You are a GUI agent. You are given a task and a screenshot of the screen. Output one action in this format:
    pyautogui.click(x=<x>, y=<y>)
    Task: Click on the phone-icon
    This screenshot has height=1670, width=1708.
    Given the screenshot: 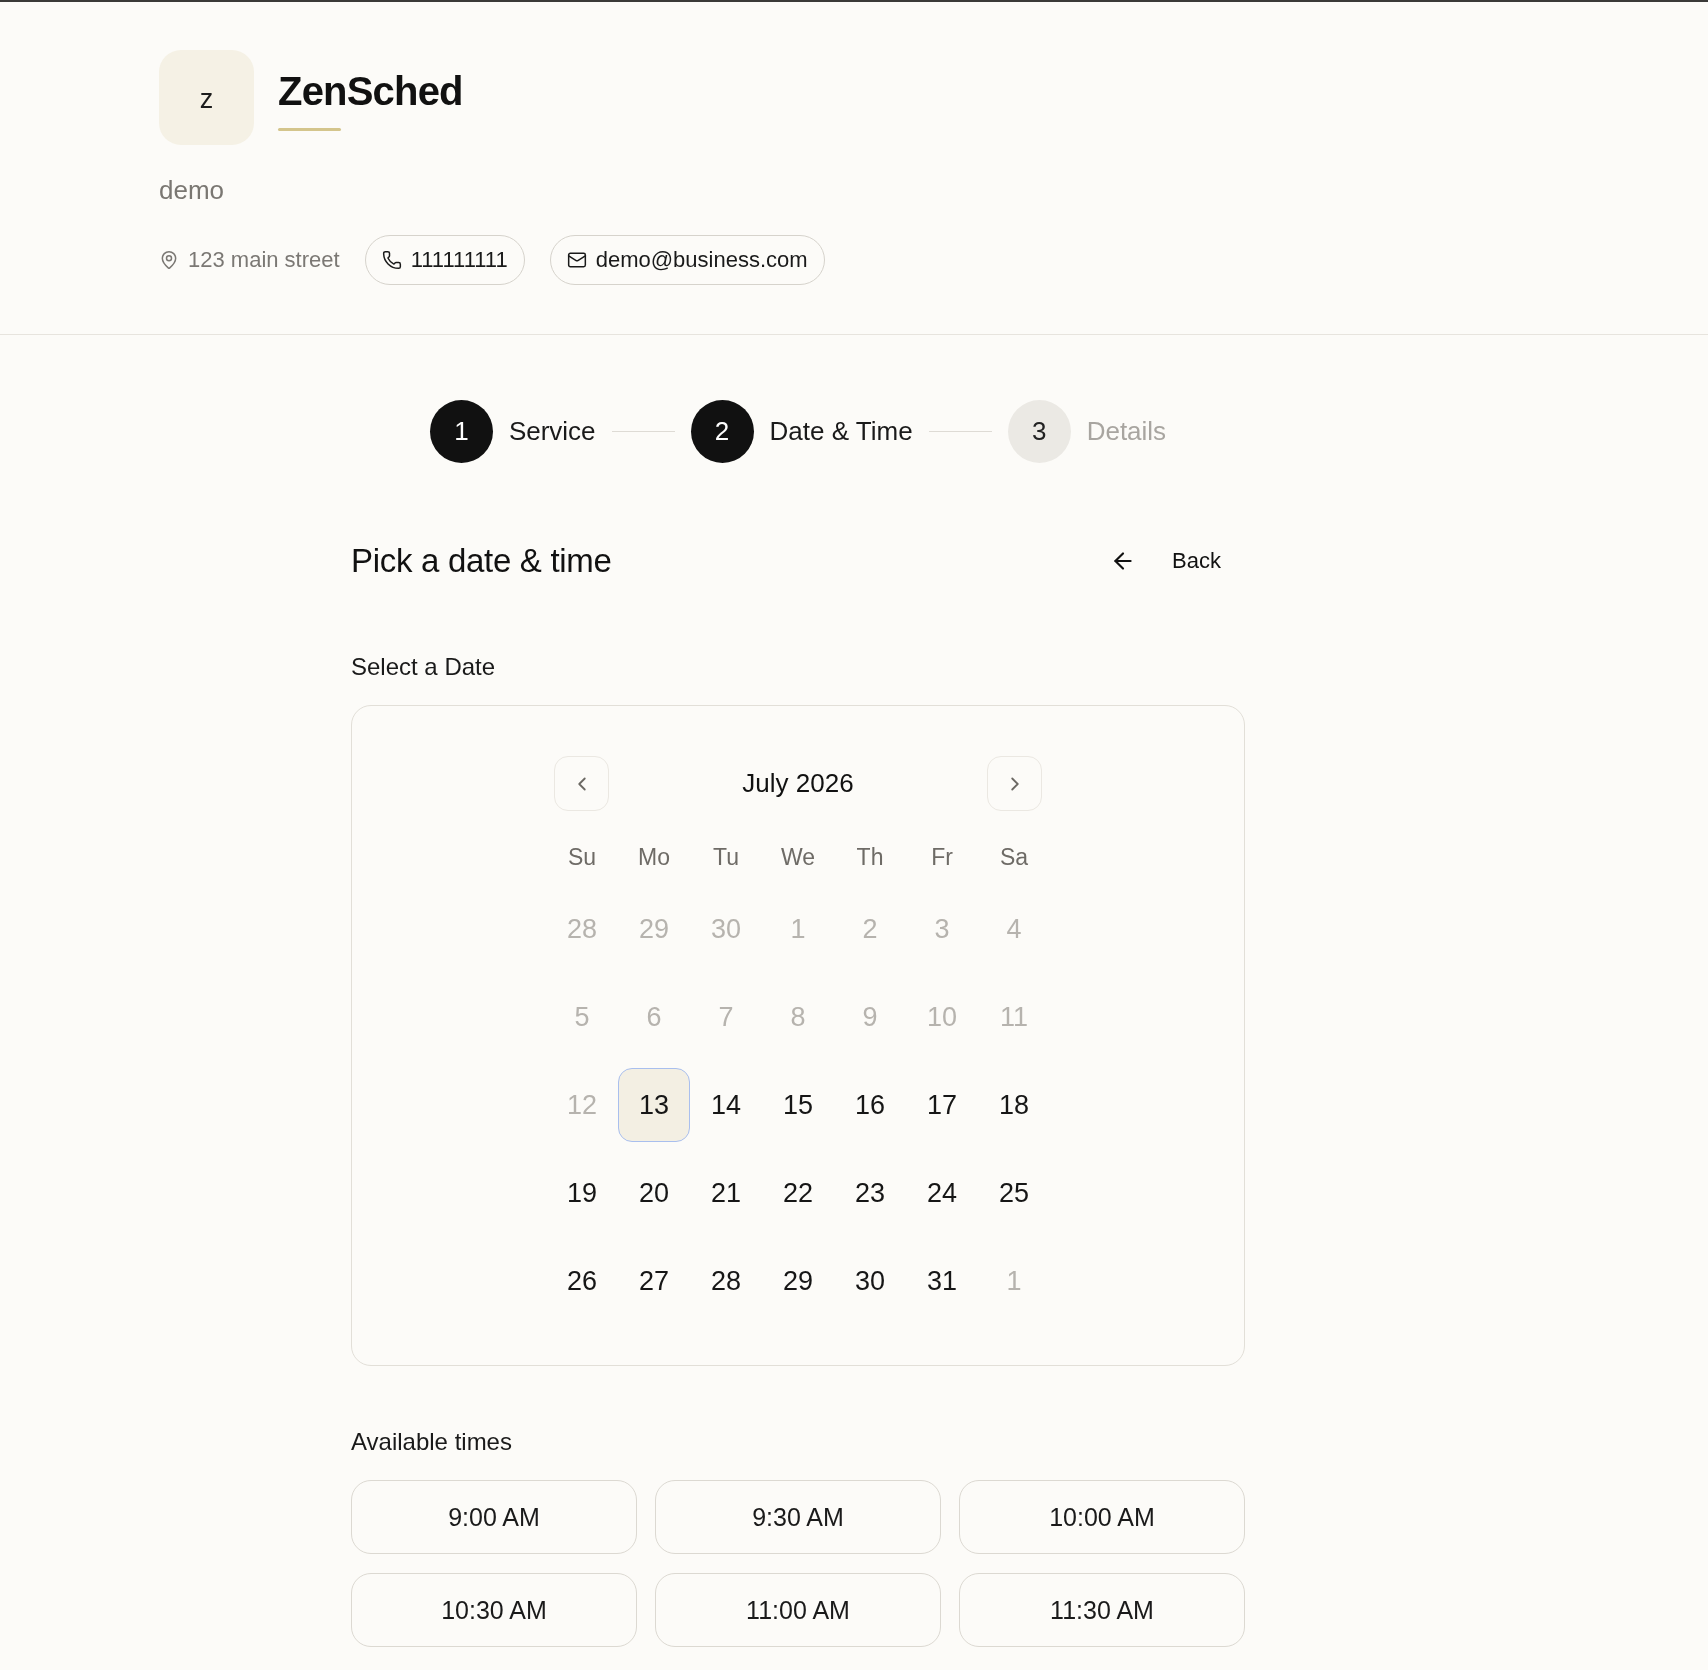 What is the action you would take?
    pyautogui.click(x=391, y=260)
    